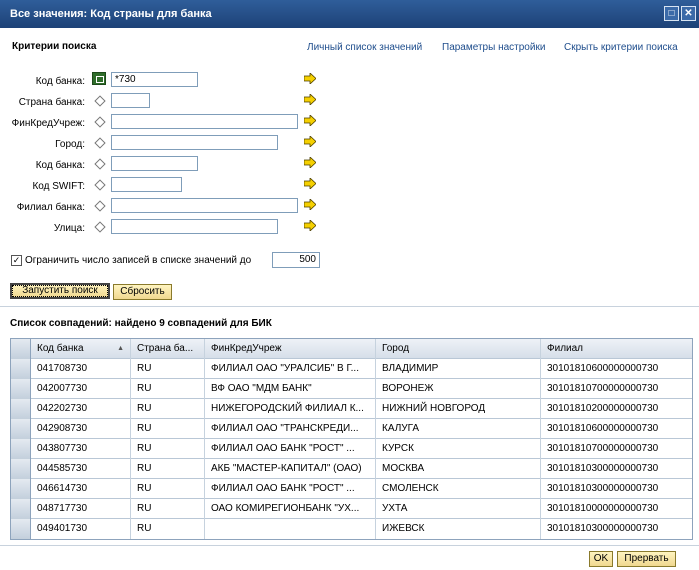 This screenshot has width=699, height=570. I want to click on footer-divider, so click(349, 545).